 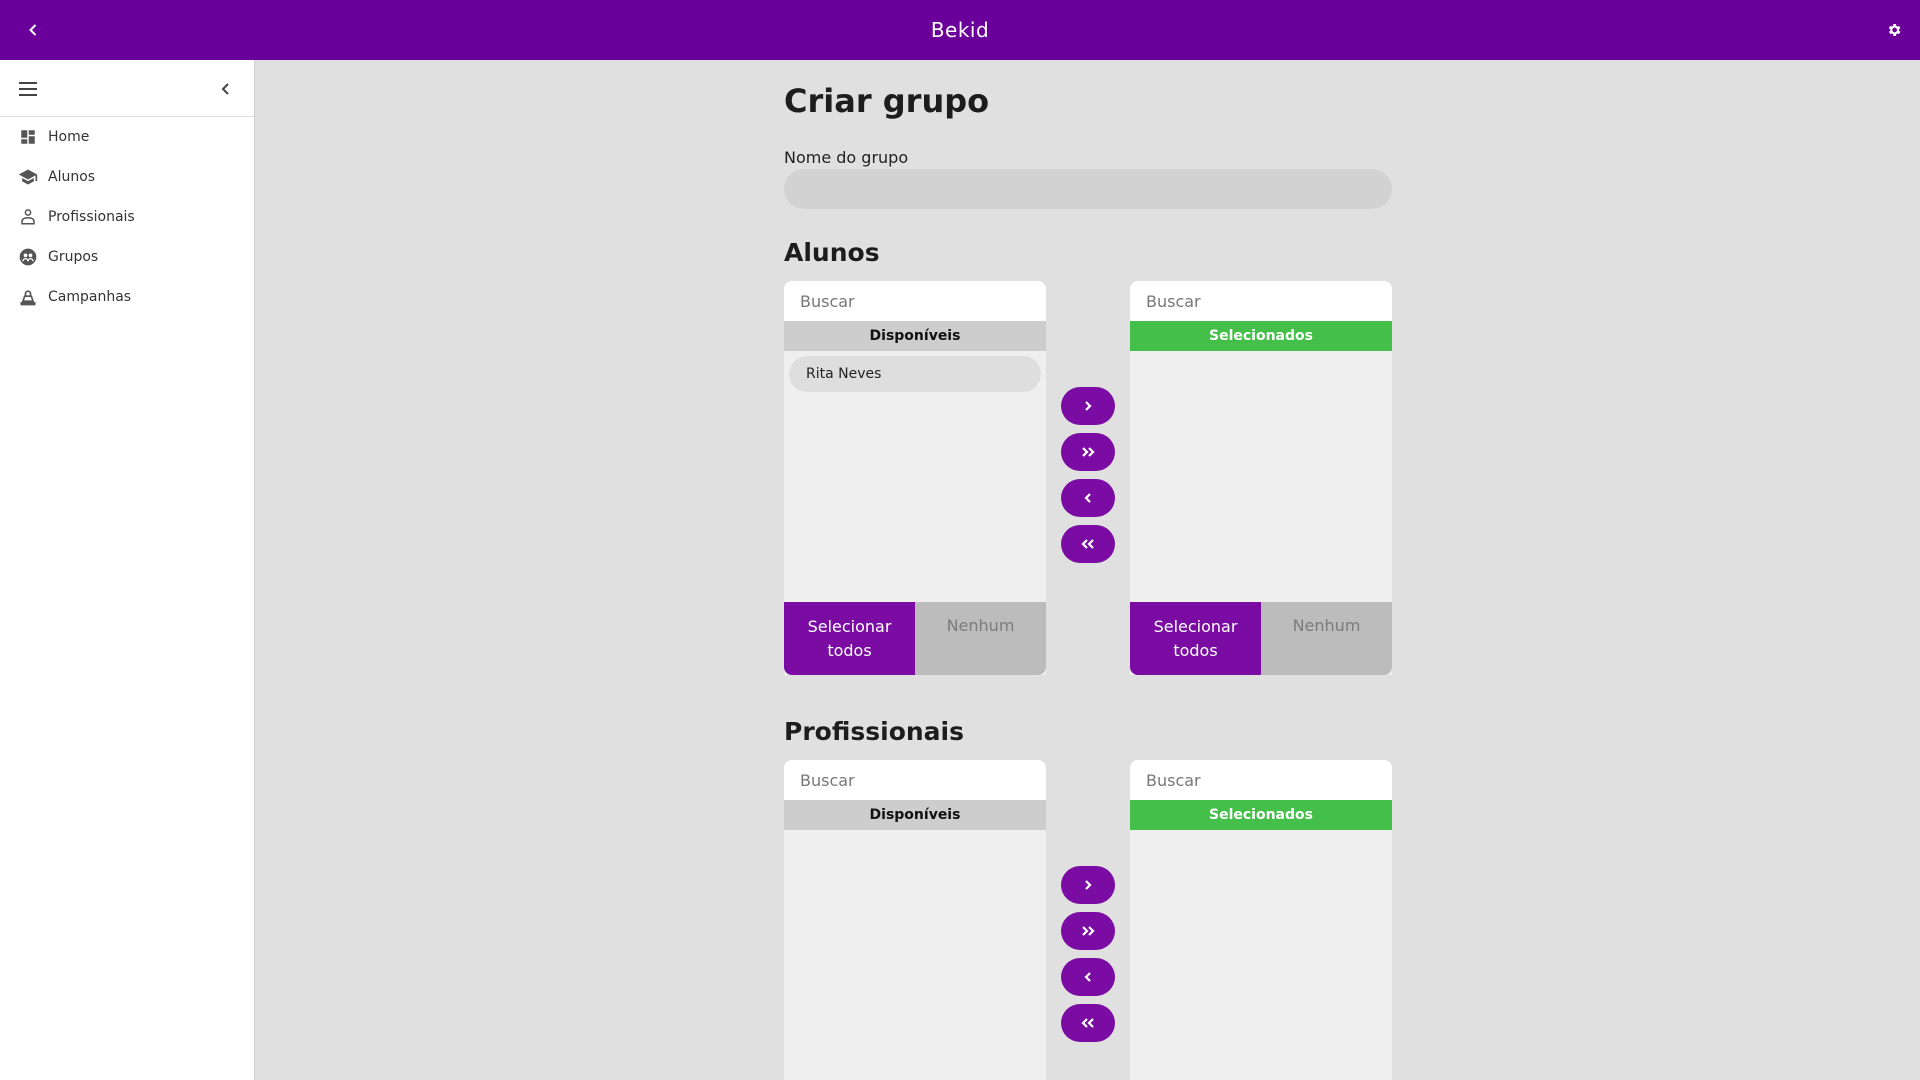 I want to click on back-icon, so click(x=33, y=30).